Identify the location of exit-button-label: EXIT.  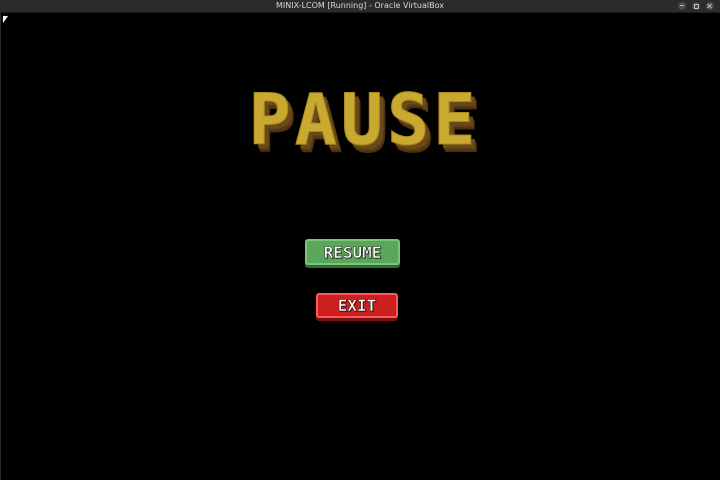
(357, 306).